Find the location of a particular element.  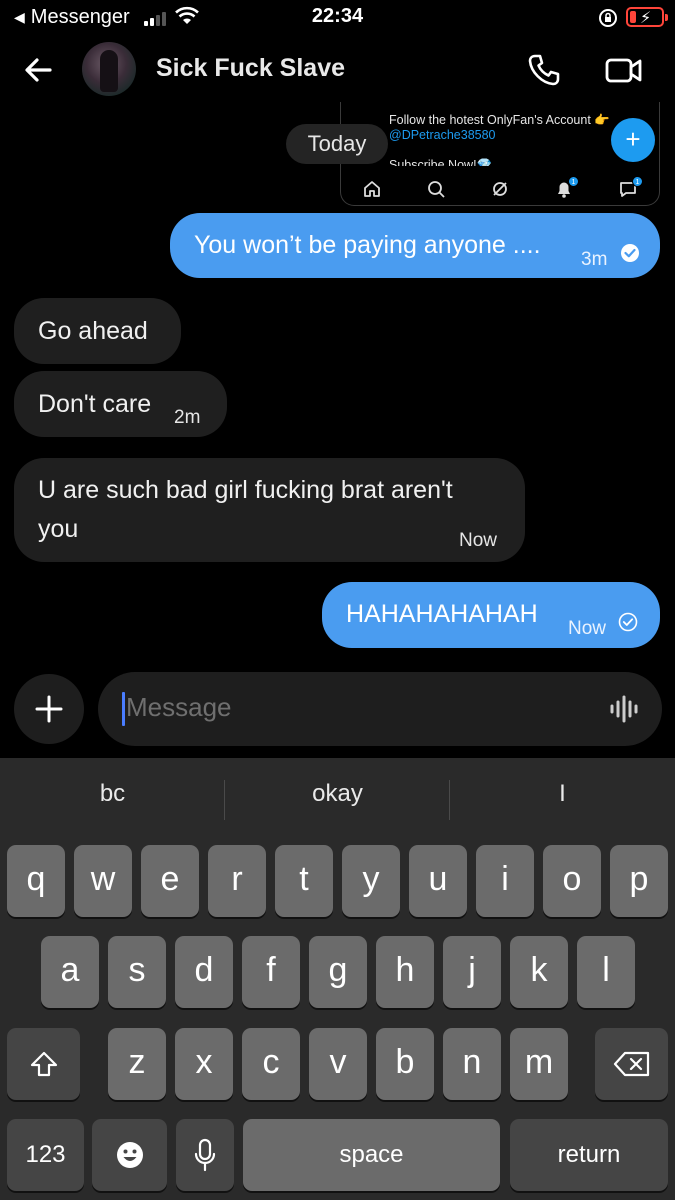

key-u: u is located at coordinates (438, 881).